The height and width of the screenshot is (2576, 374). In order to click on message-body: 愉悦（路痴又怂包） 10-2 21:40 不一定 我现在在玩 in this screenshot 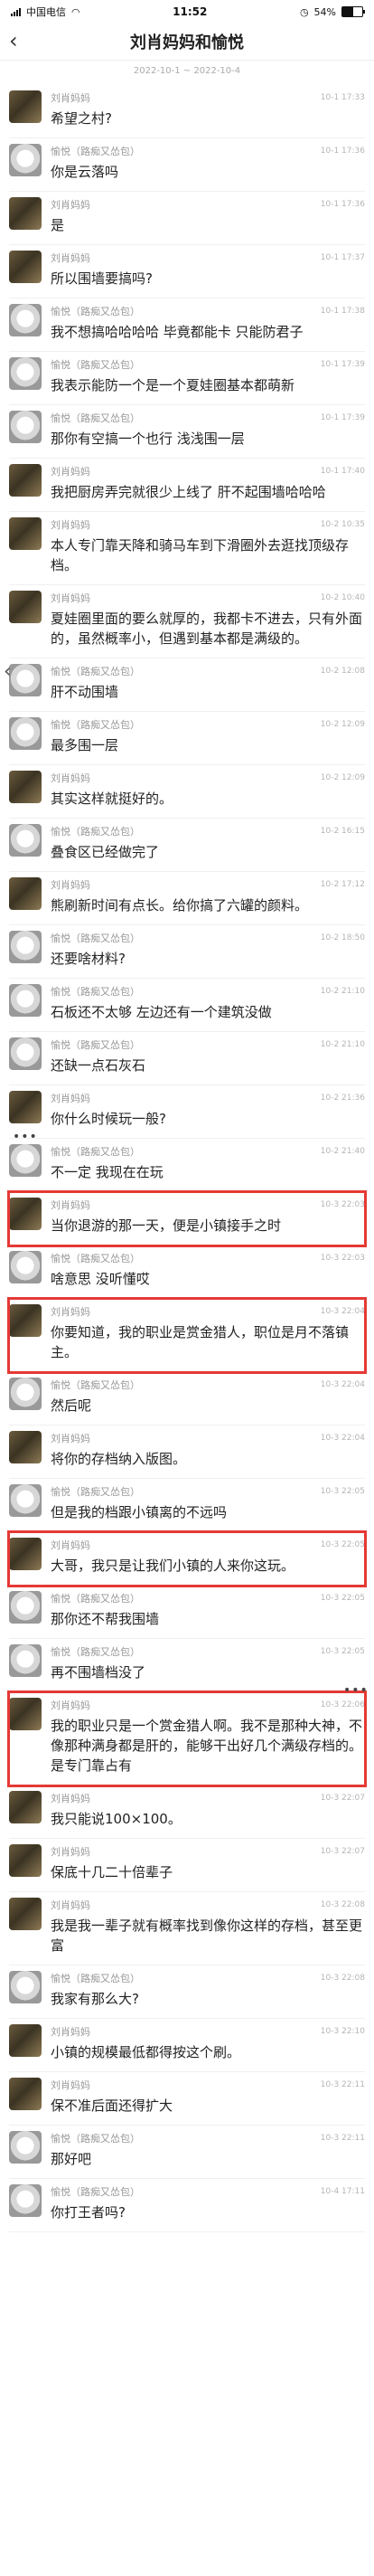, I will do `click(208, 1163)`.